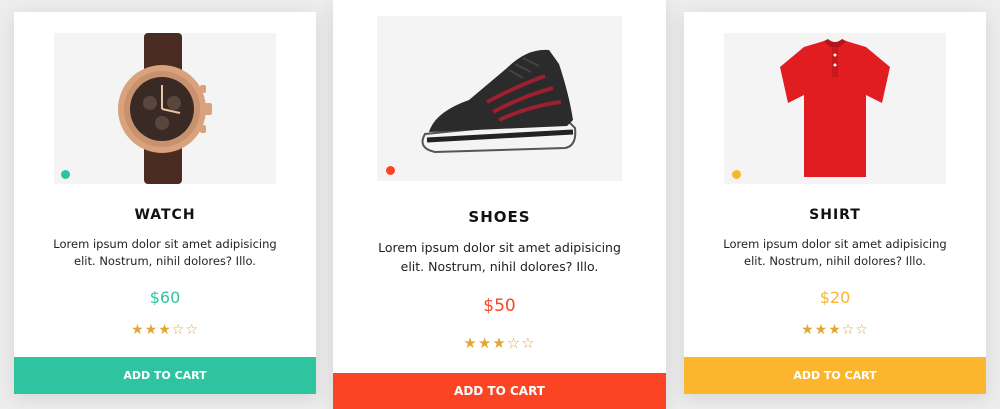  What do you see at coordinates (499, 101) in the screenshot?
I see `shoe-icon` at bounding box center [499, 101].